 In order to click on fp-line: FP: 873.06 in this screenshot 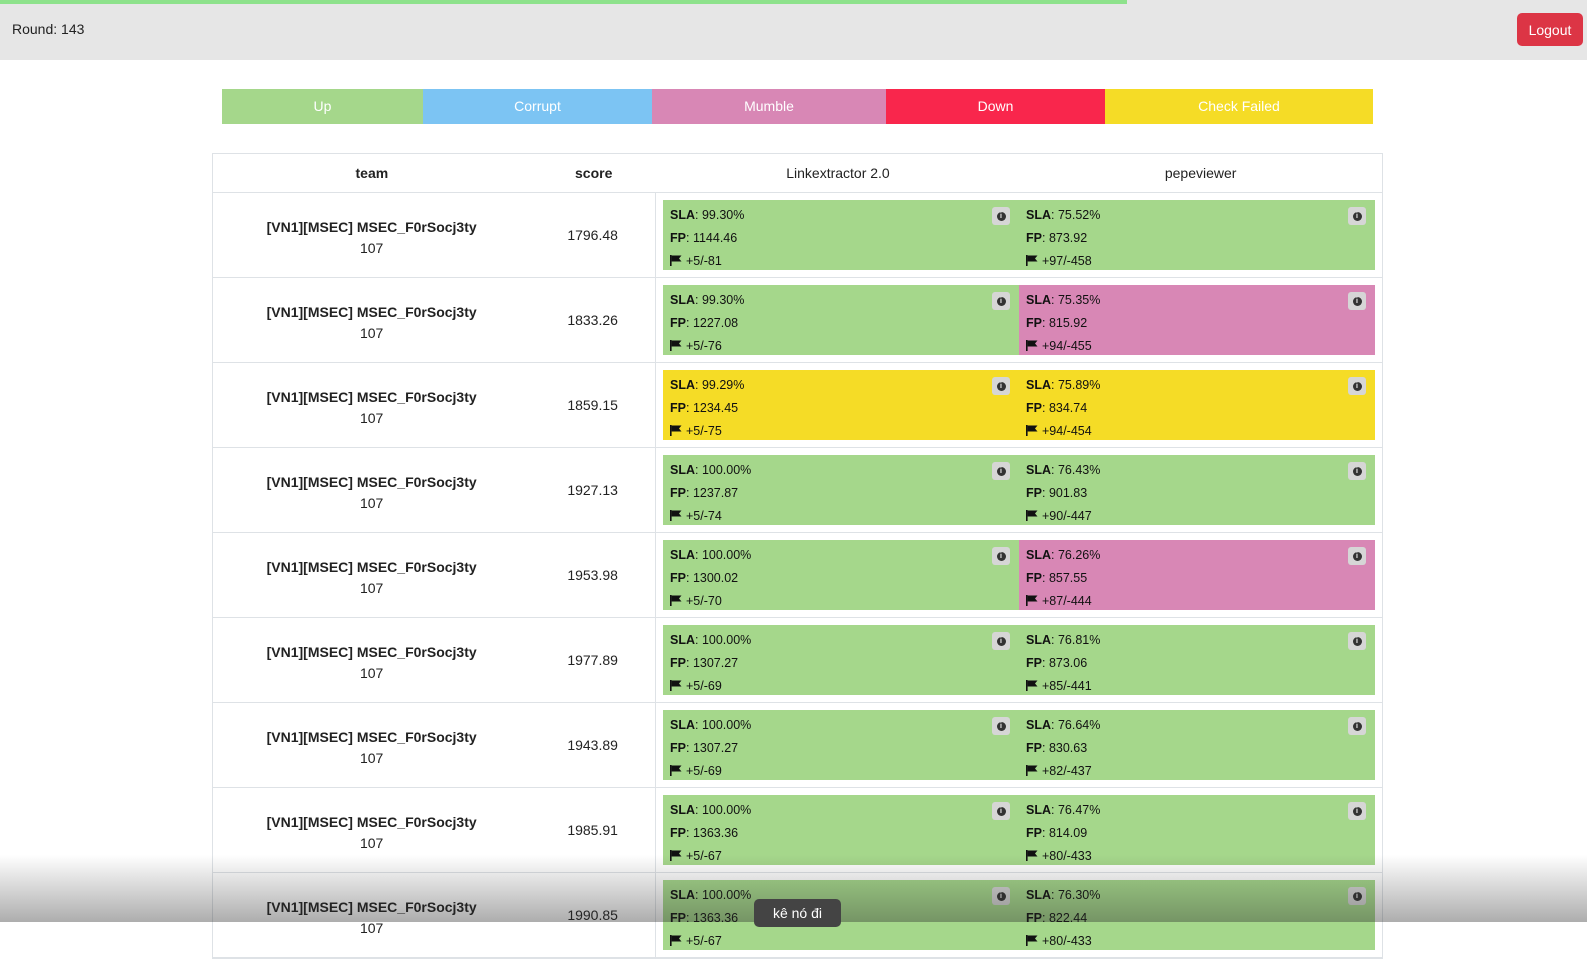, I will do `click(1057, 663)`.